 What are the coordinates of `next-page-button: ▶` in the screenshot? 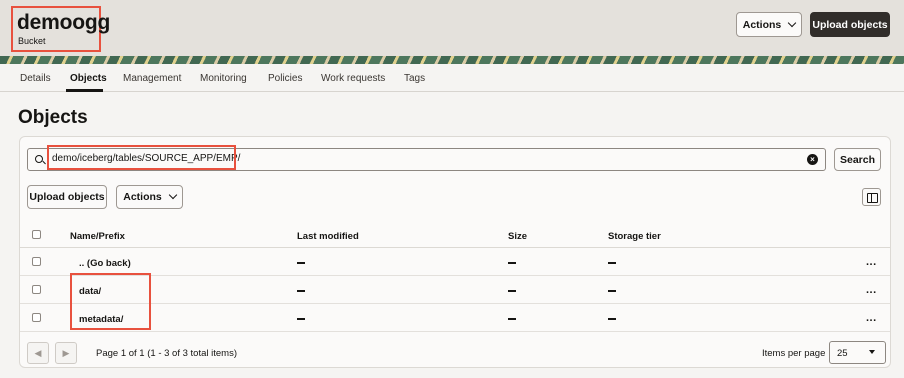 It's located at (66, 353).